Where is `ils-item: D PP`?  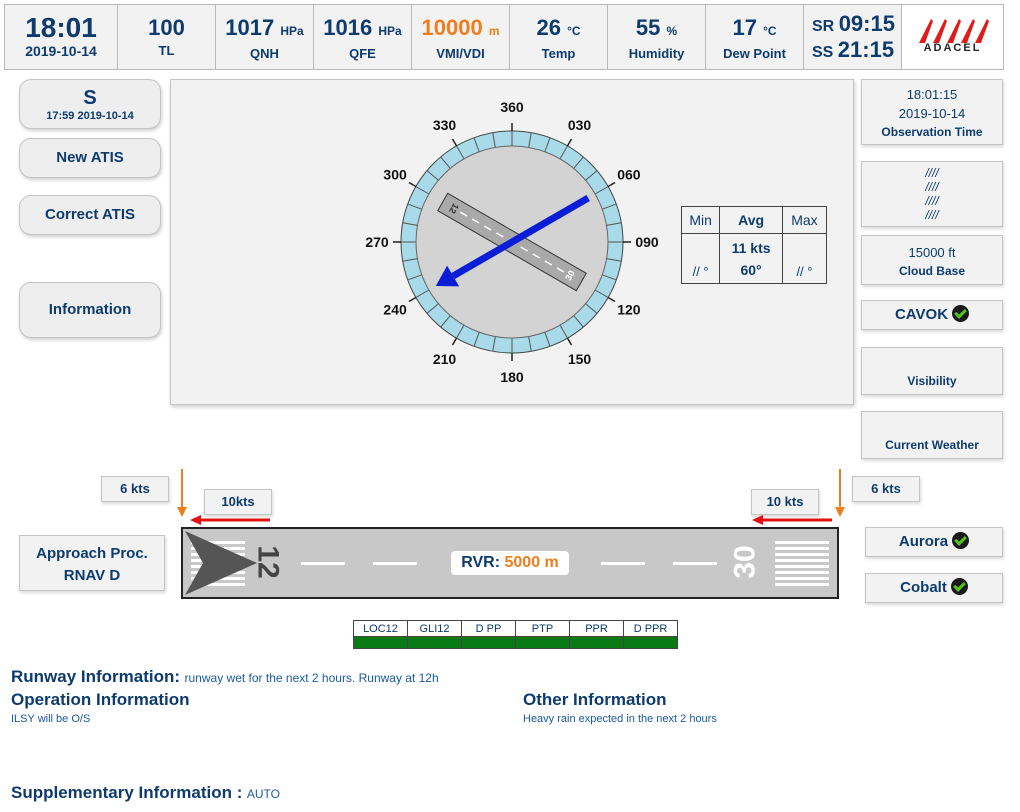
ils-item: D PP is located at coordinates (488, 628).